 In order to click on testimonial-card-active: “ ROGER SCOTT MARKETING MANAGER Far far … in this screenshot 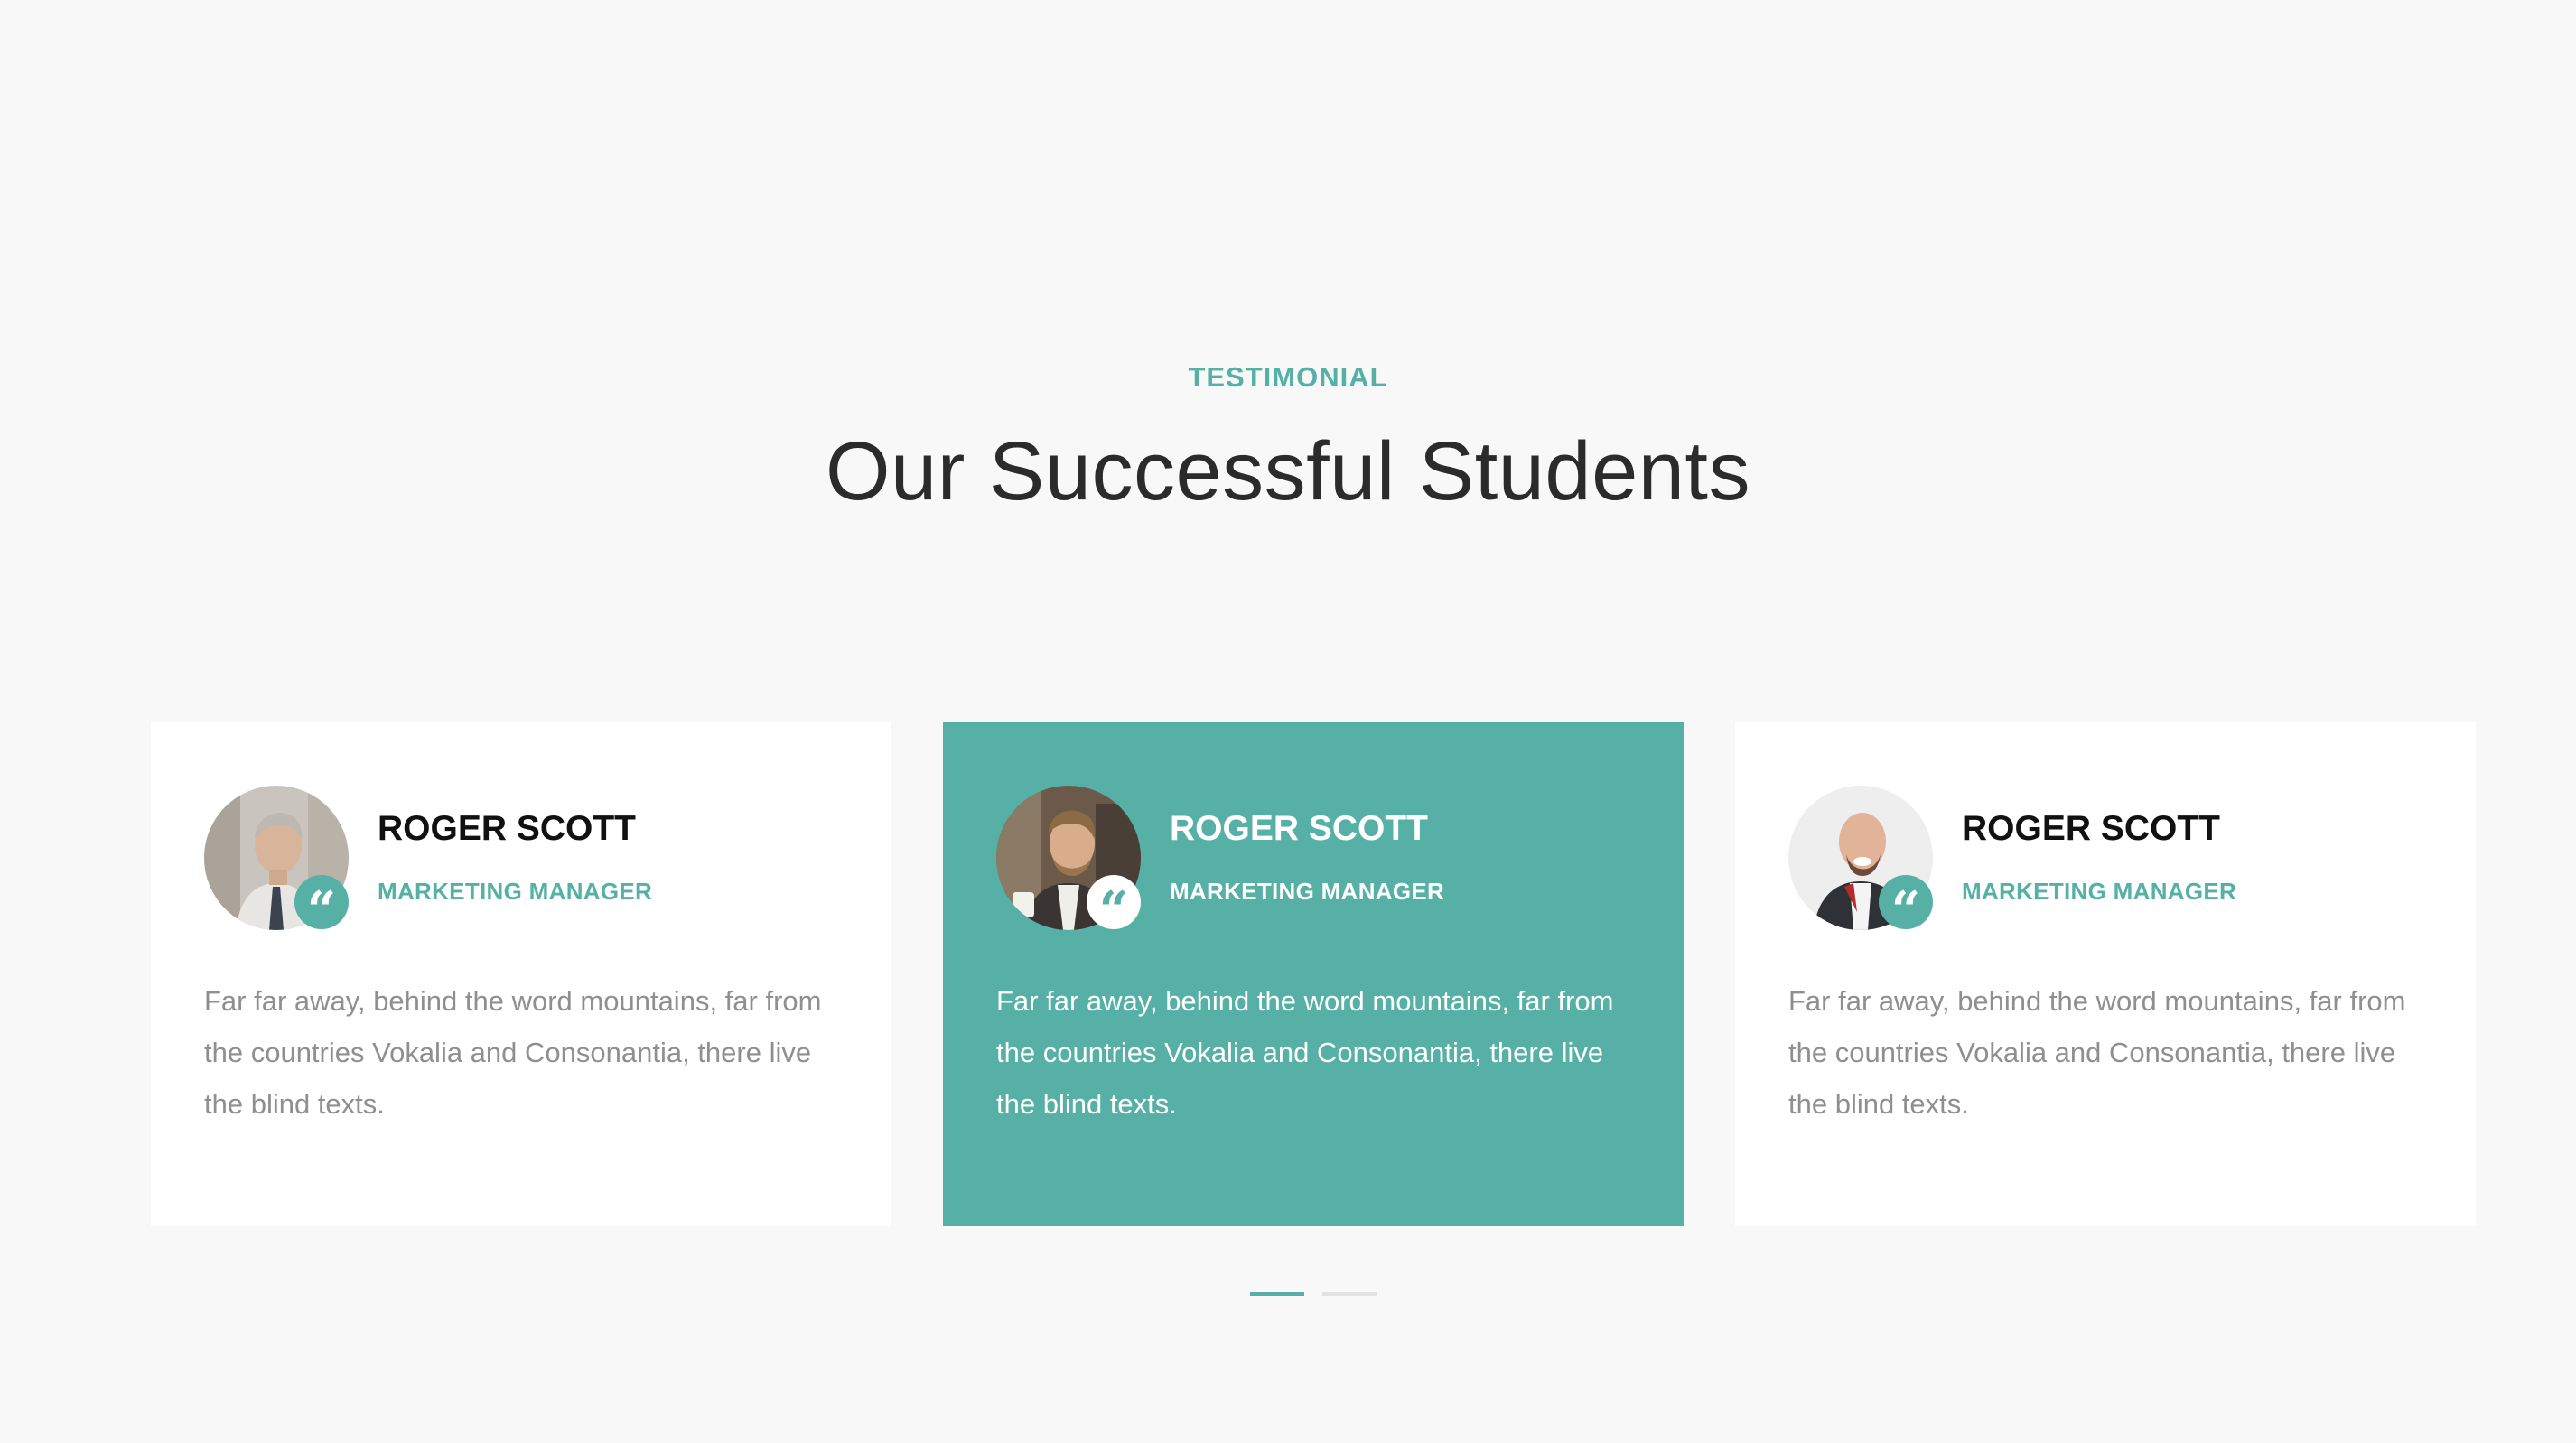, I will do `click(1313, 974)`.